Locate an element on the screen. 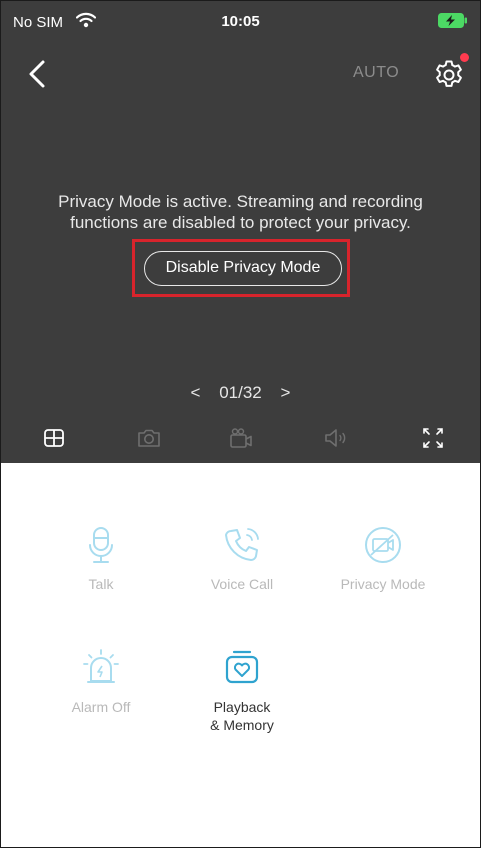 The width and height of the screenshot is (481, 848). grid-icon is located at coordinates (54, 438).